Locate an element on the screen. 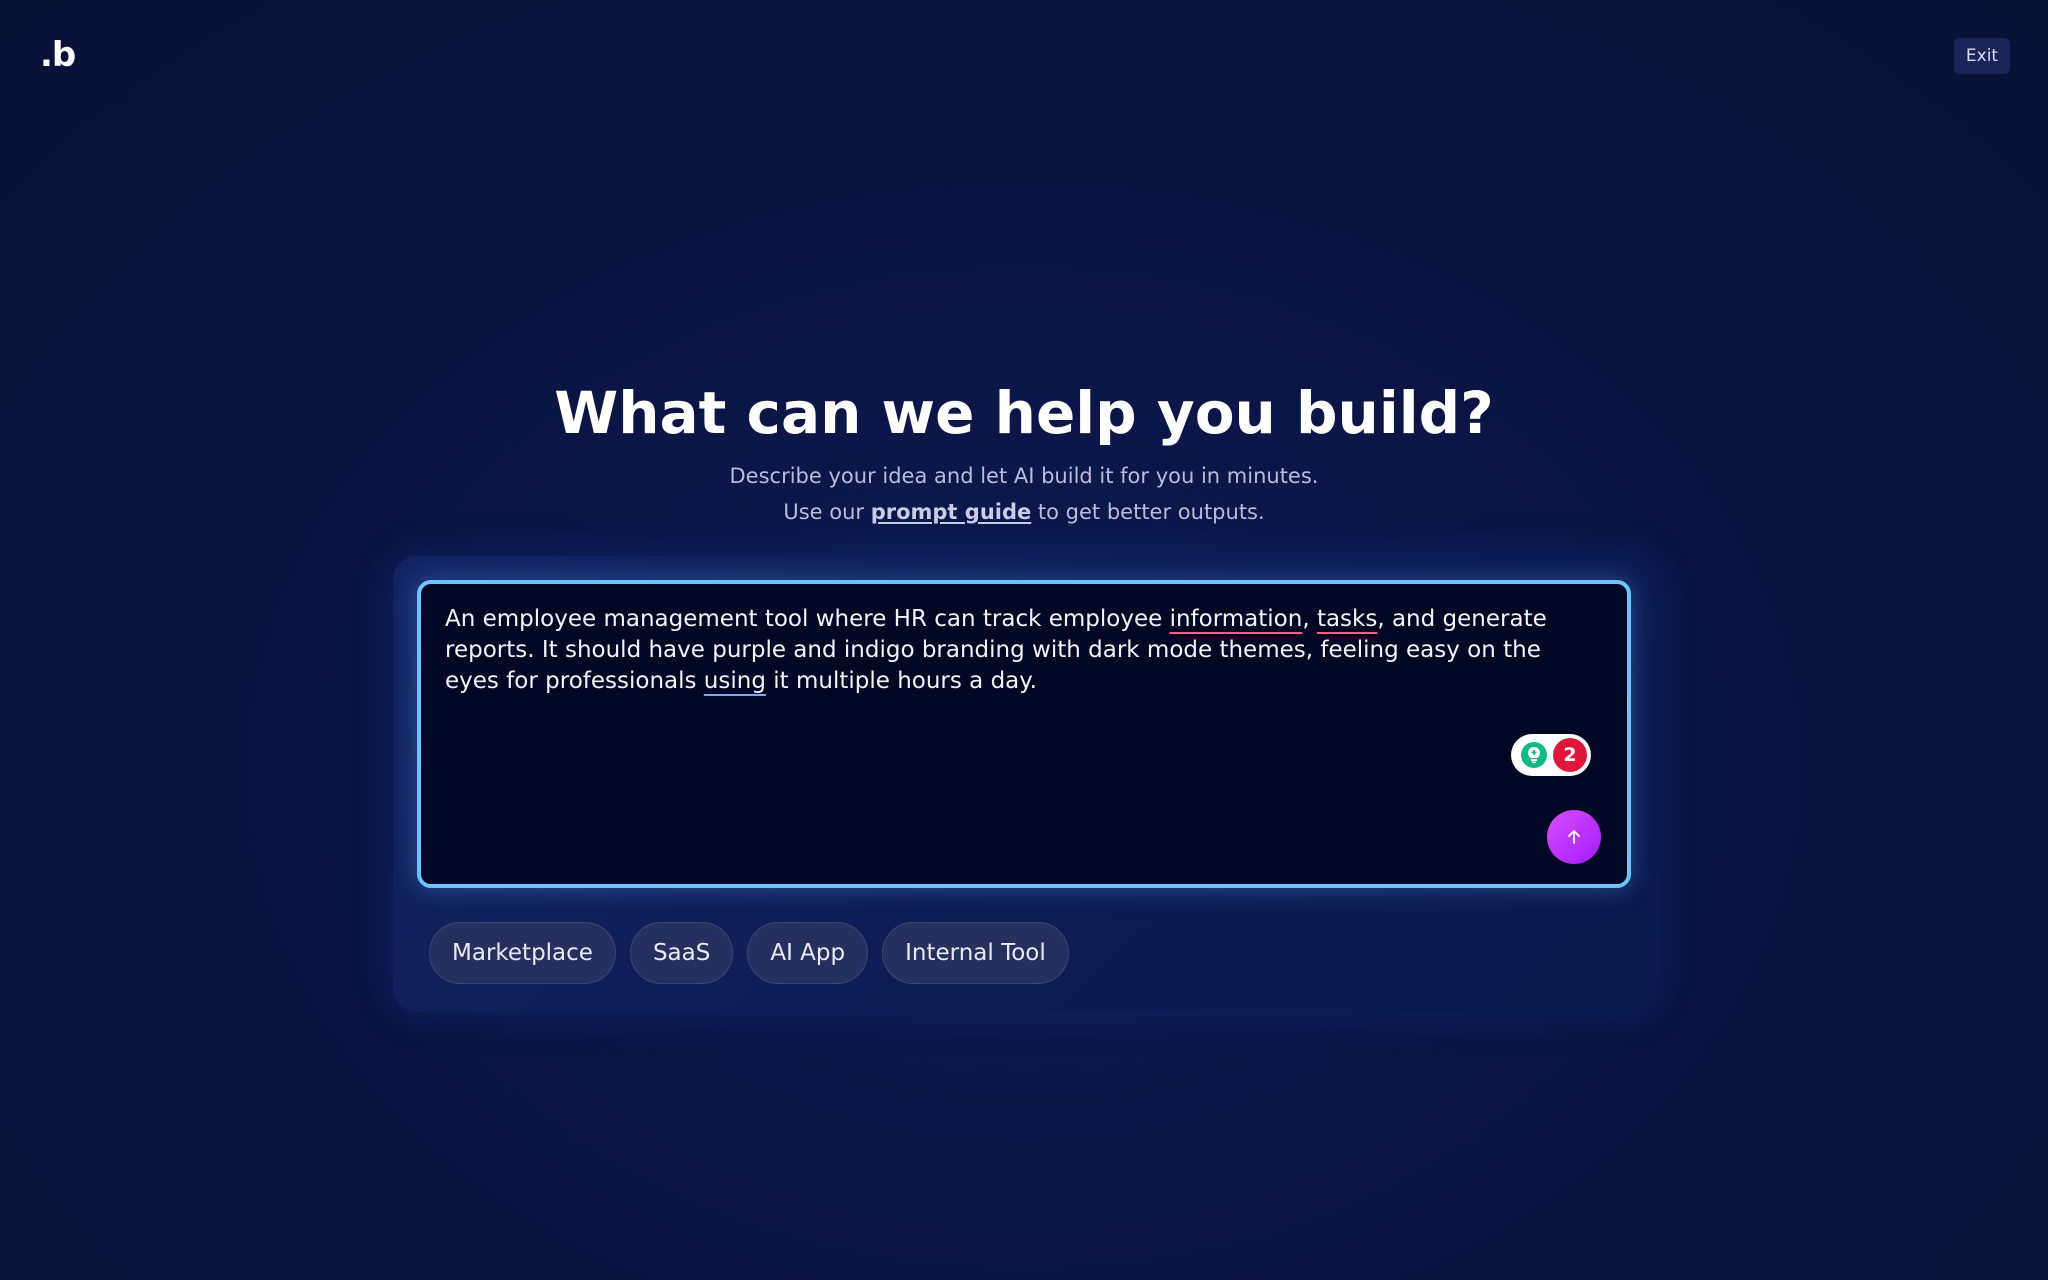 This screenshot has width=2048, height=1280. category-chips: Marketplace SaaS AI App Internal Tool is located at coordinates (749, 953).